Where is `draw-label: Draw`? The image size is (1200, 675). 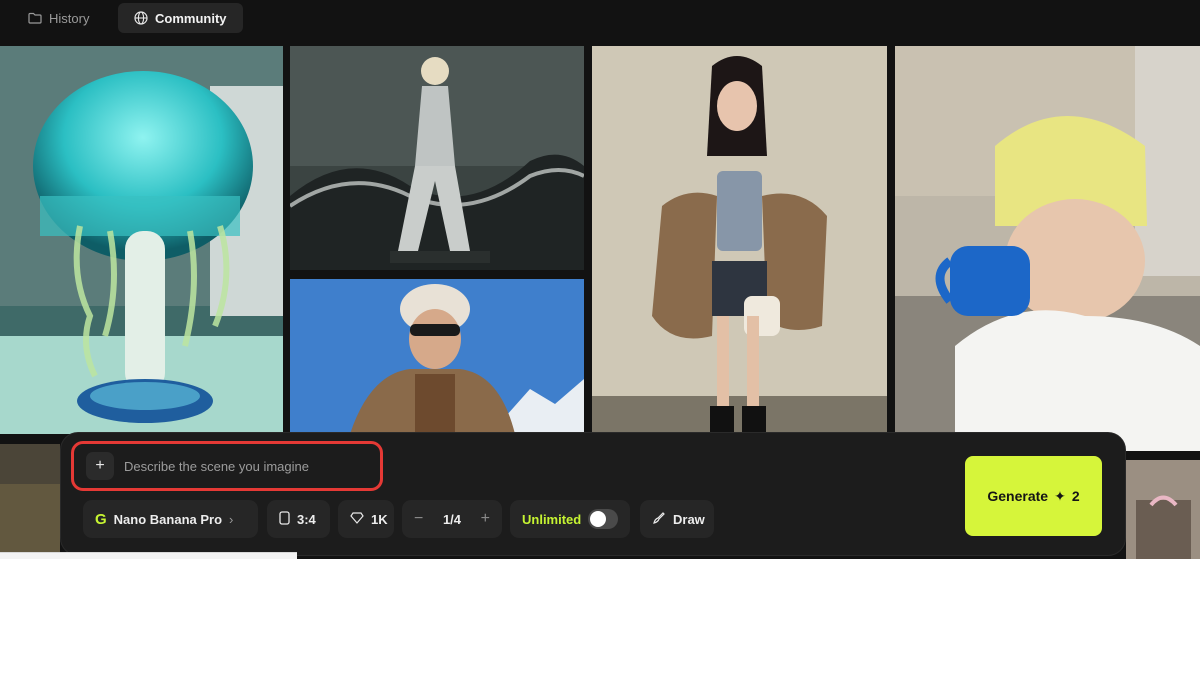 draw-label: Draw is located at coordinates (689, 519).